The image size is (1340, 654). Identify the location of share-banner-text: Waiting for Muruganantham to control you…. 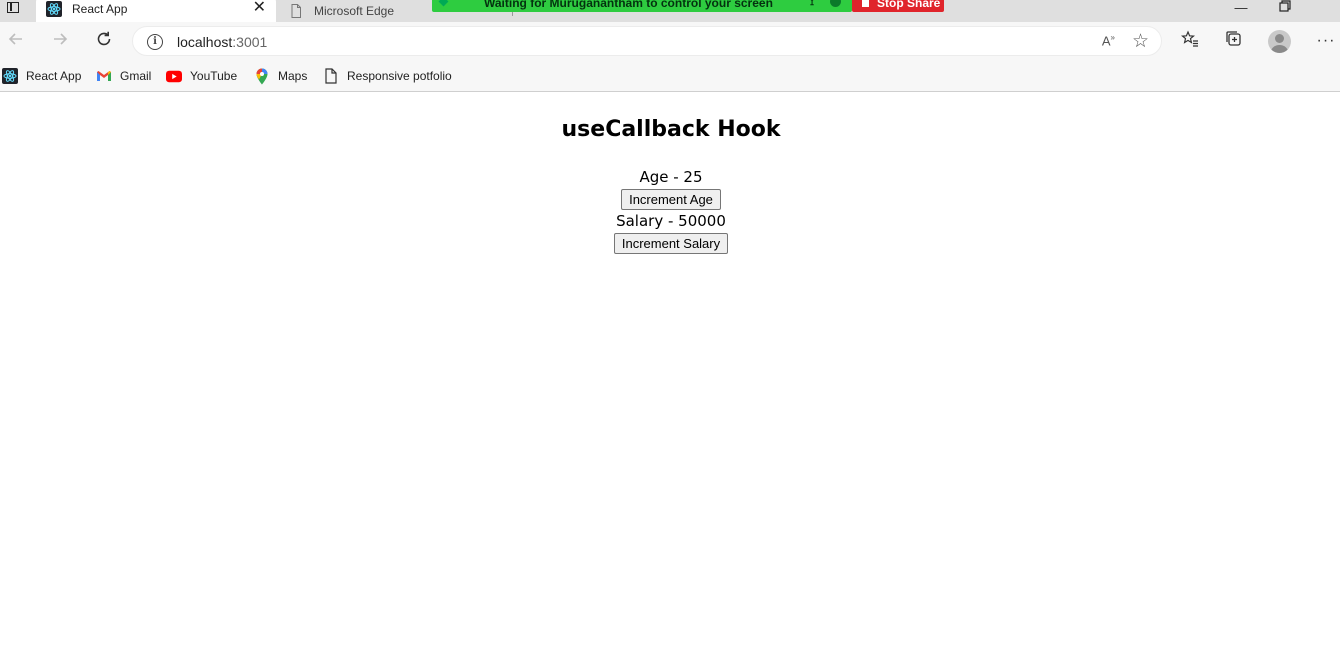
(628, 5).